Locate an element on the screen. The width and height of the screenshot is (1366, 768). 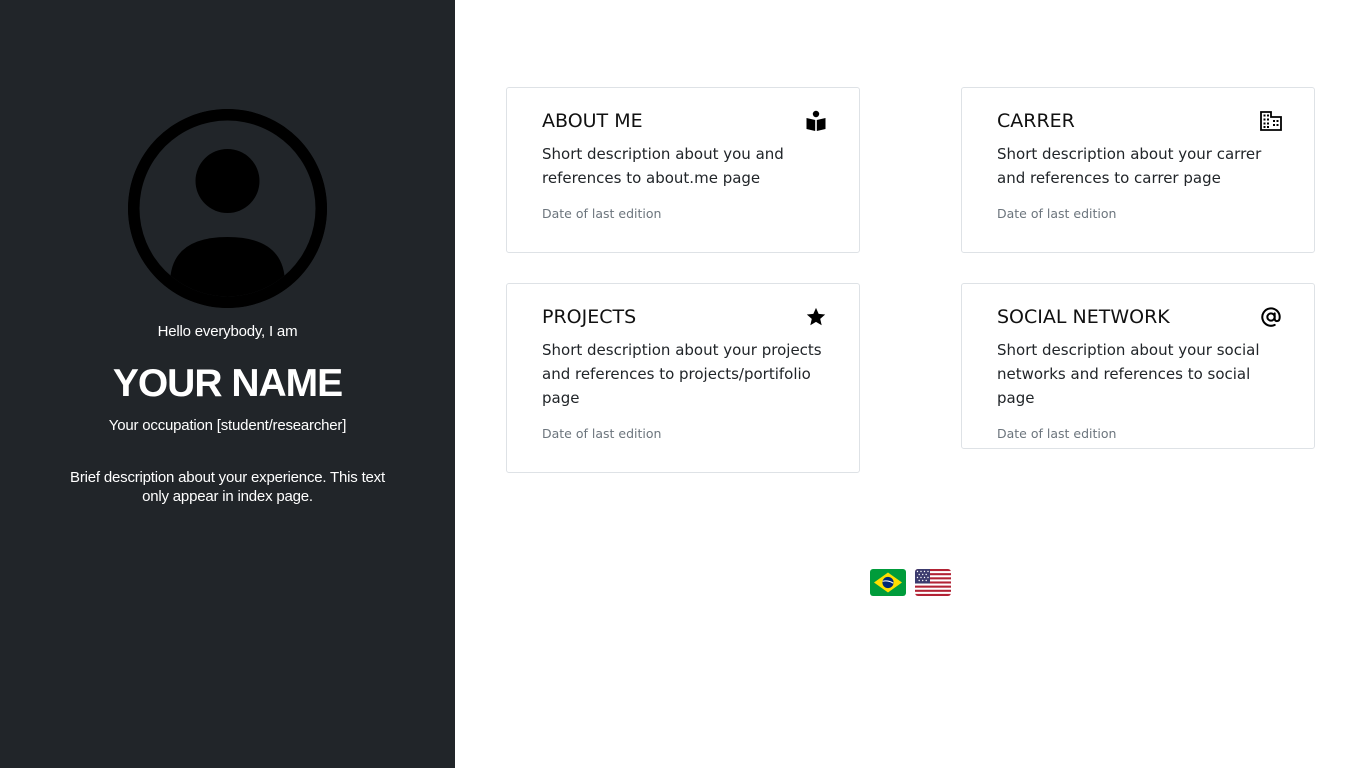
card-title: SOCIAL NETWORK is located at coordinates (1083, 317).